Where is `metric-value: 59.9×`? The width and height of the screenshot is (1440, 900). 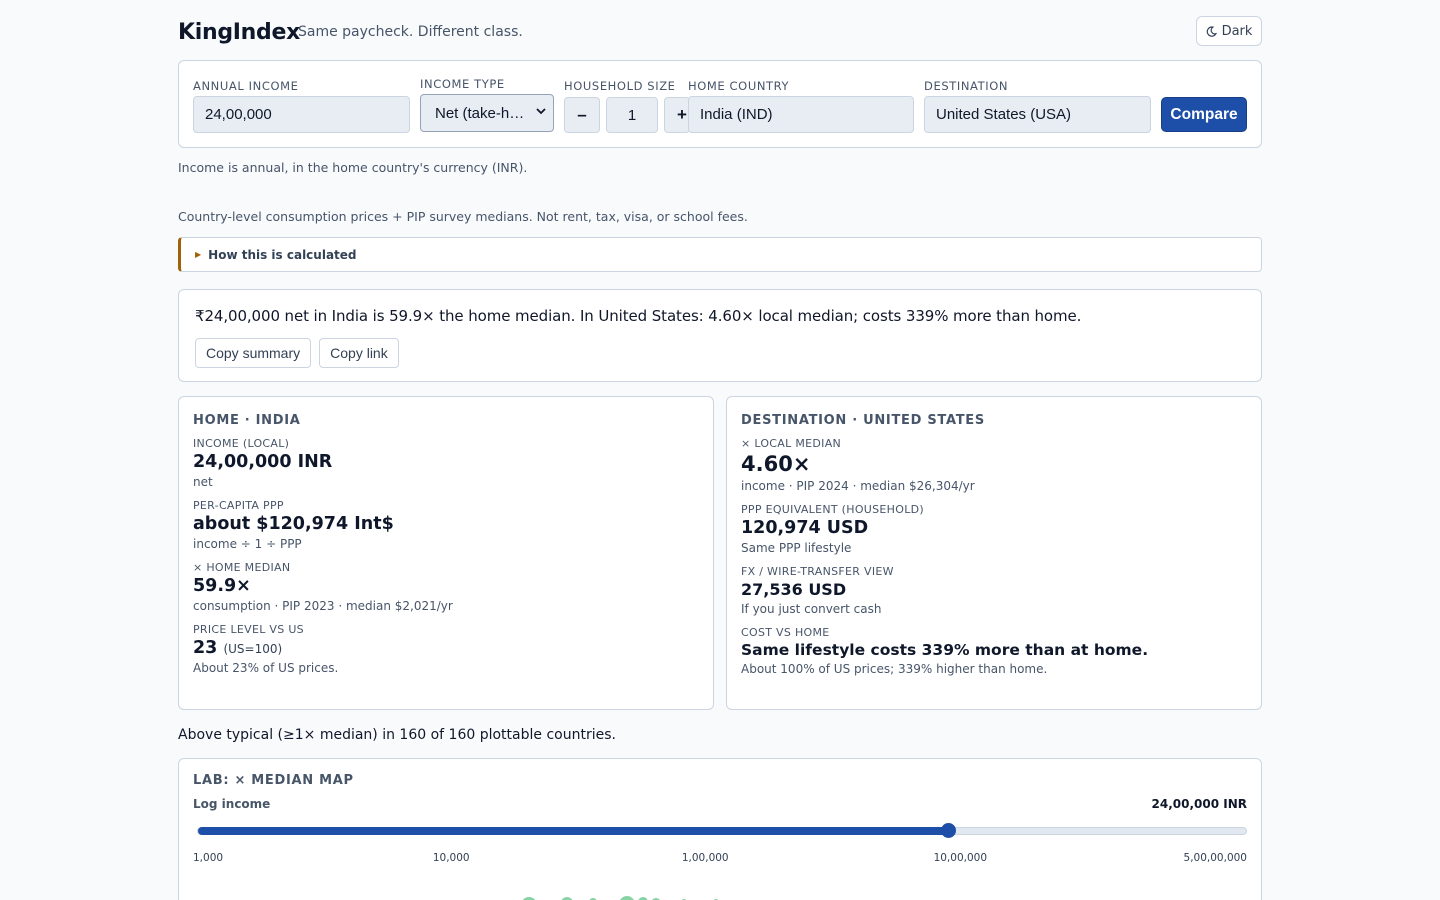
metric-value: 59.9× is located at coordinates (222, 586).